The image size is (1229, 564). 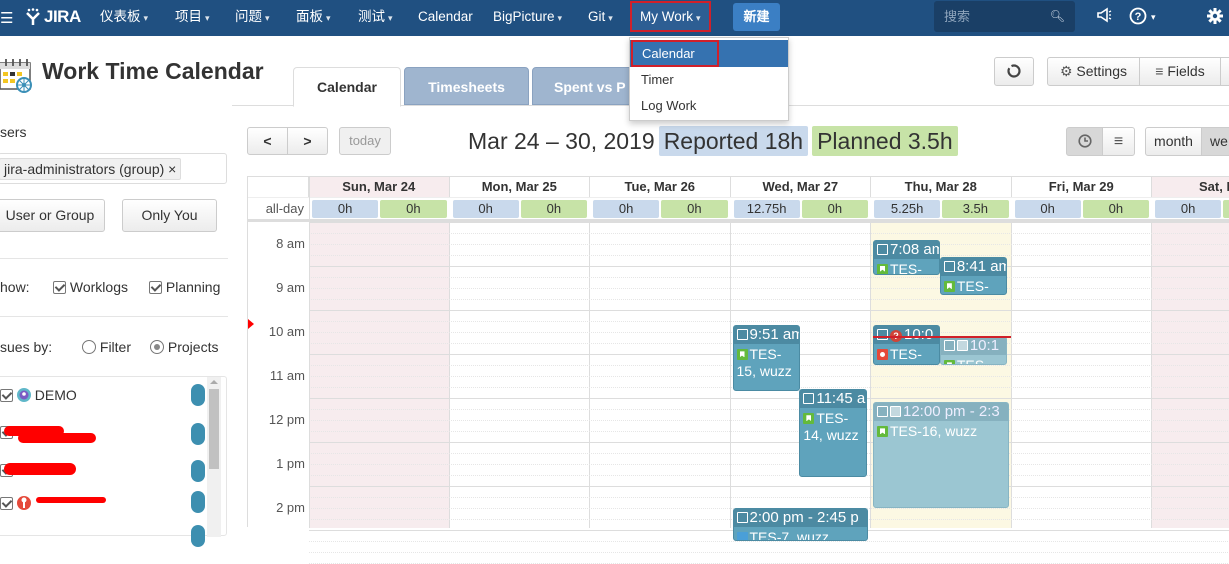 I want to click on tab-timesheets: Timesheets, so click(x=466, y=86).